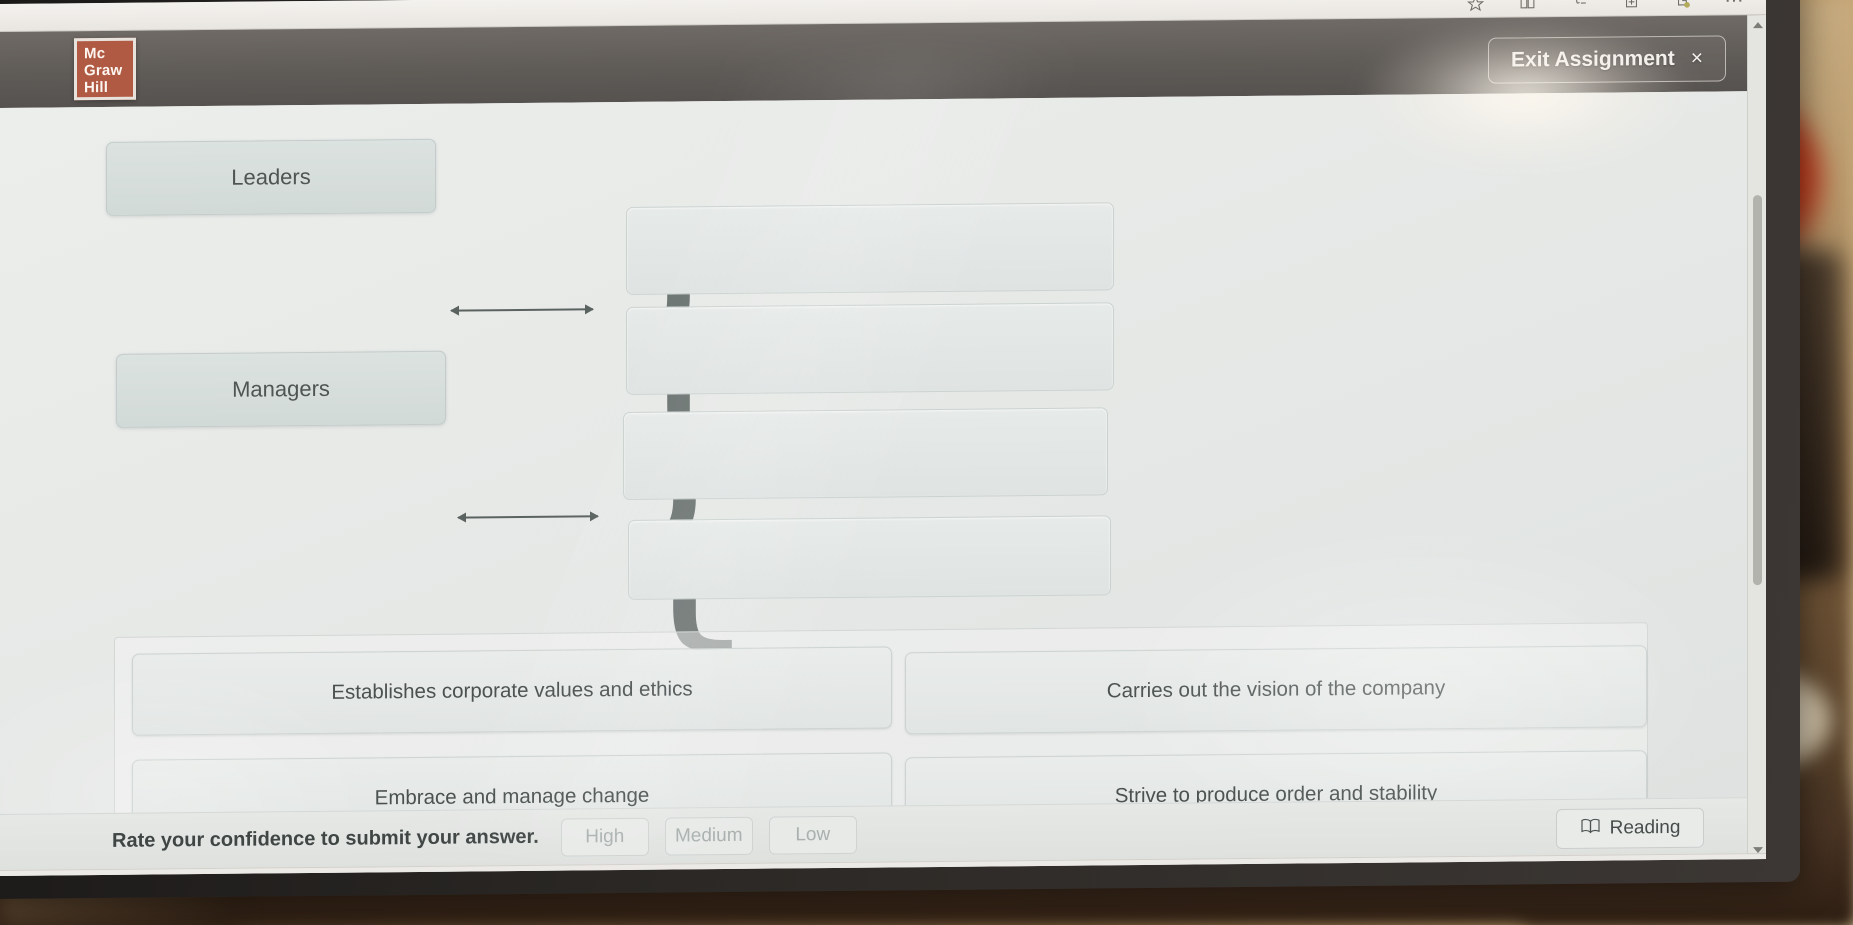 The height and width of the screenshot is (925, 1853). I want to click on confidence-low-label: Low, so click(813, 834).